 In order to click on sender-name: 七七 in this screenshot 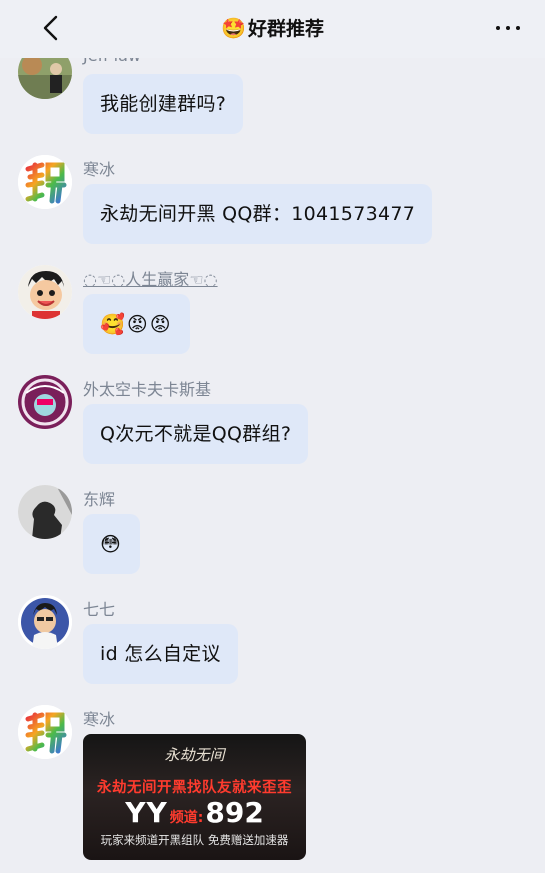, I will do `click(99, 609)`.